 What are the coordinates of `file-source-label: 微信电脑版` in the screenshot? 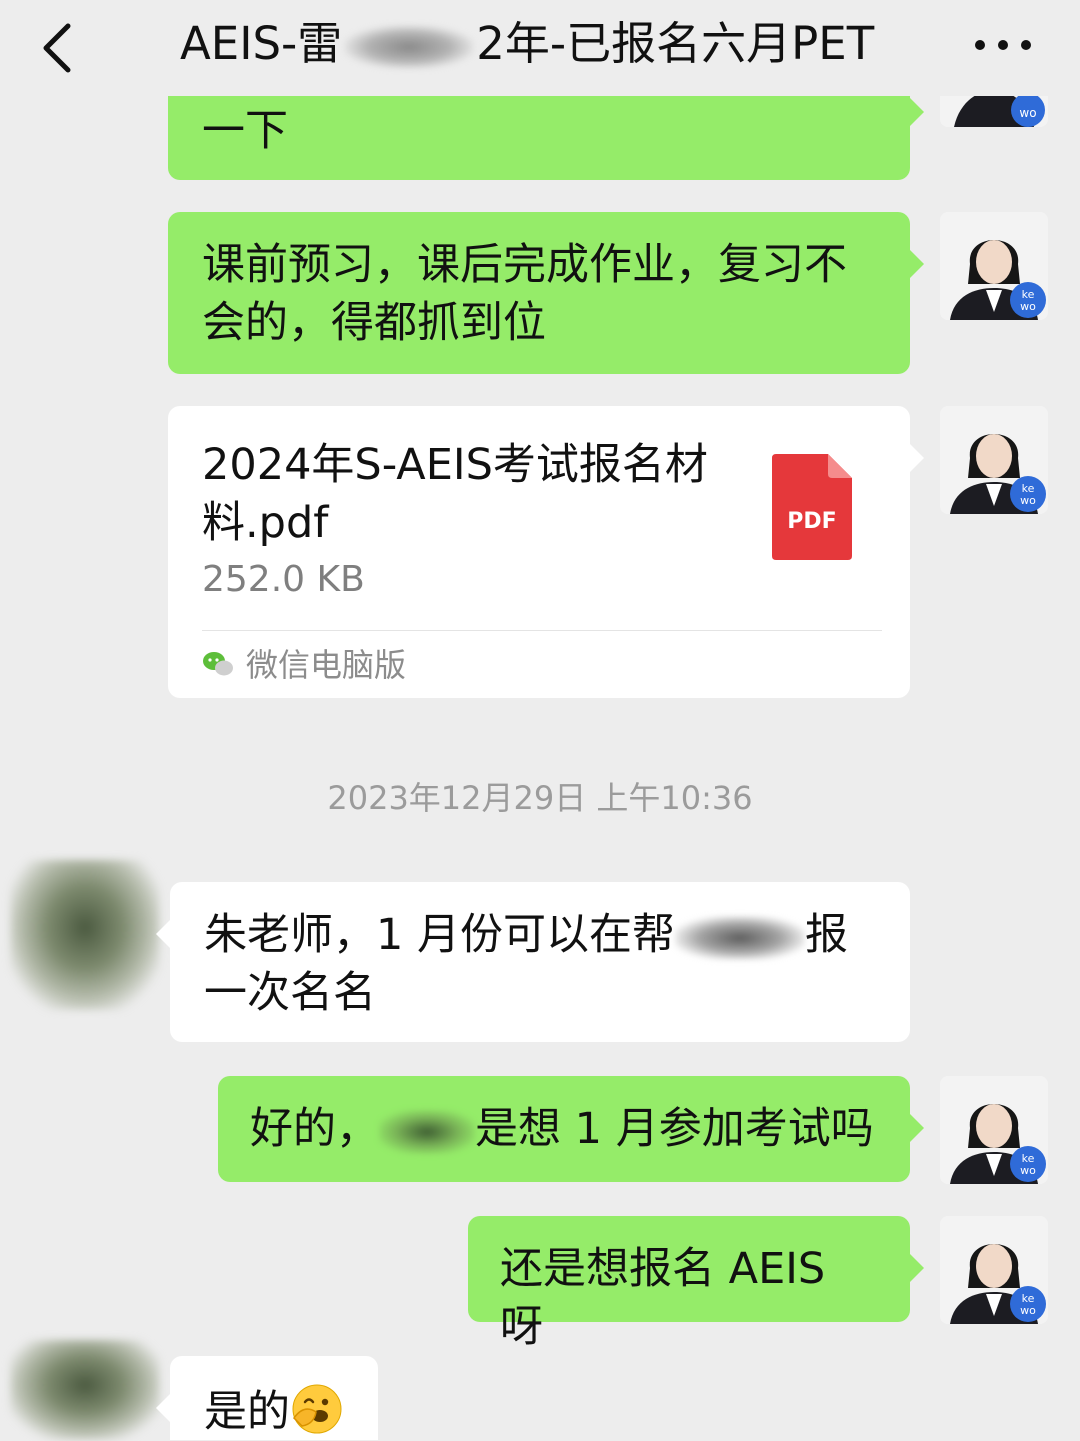 It's located at (326, 665).